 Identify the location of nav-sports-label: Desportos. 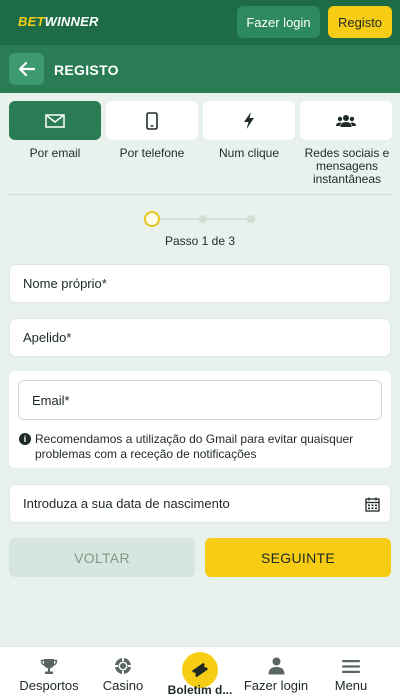
(49, 685).